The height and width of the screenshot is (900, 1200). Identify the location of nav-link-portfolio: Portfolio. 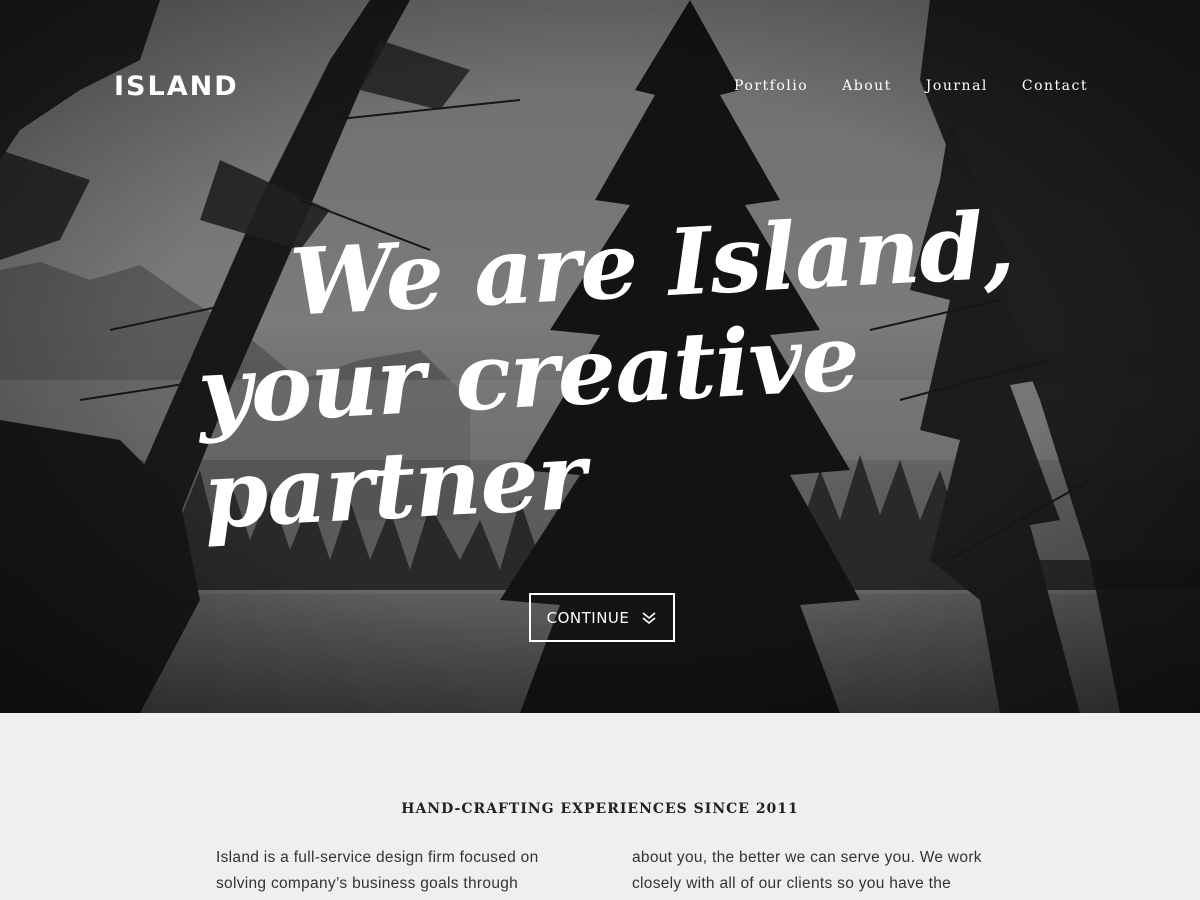
(771, 86).